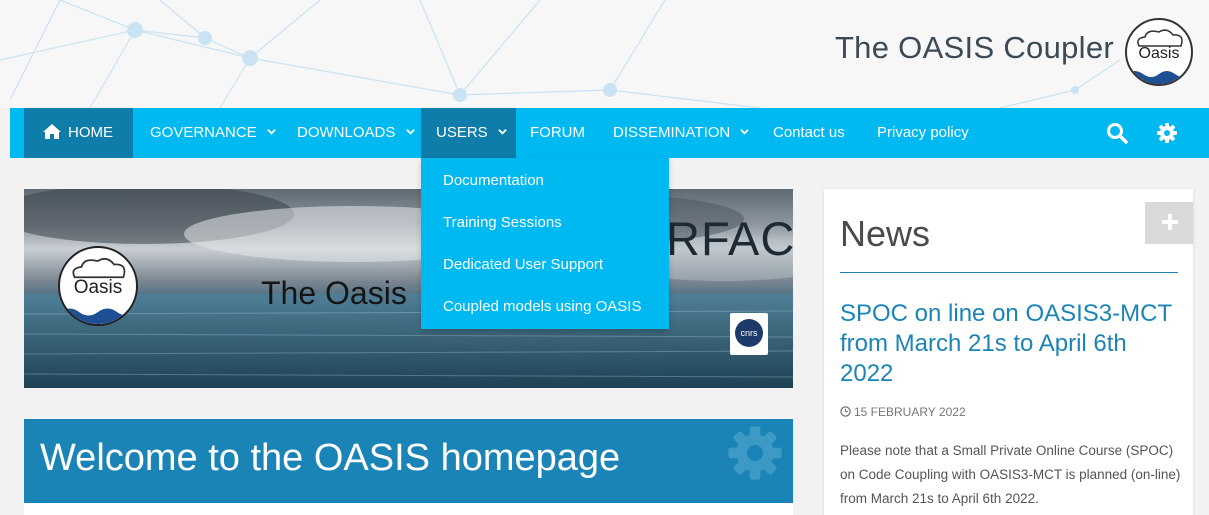 The image size is (1209, 515). Describe the element at coordinates (885, 233) in the screenshot. I see `news-heading: News` at that location.